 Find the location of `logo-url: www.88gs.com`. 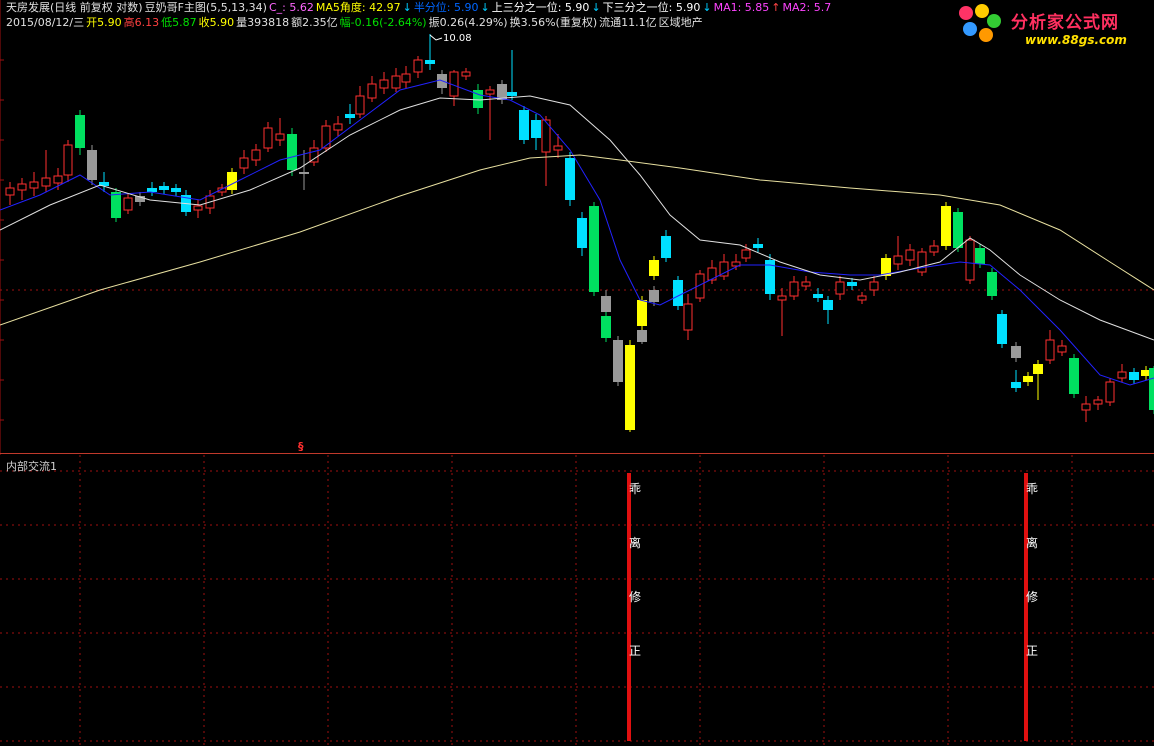

logo-url: www.88gs.com is located at coordinates (1076, 40).